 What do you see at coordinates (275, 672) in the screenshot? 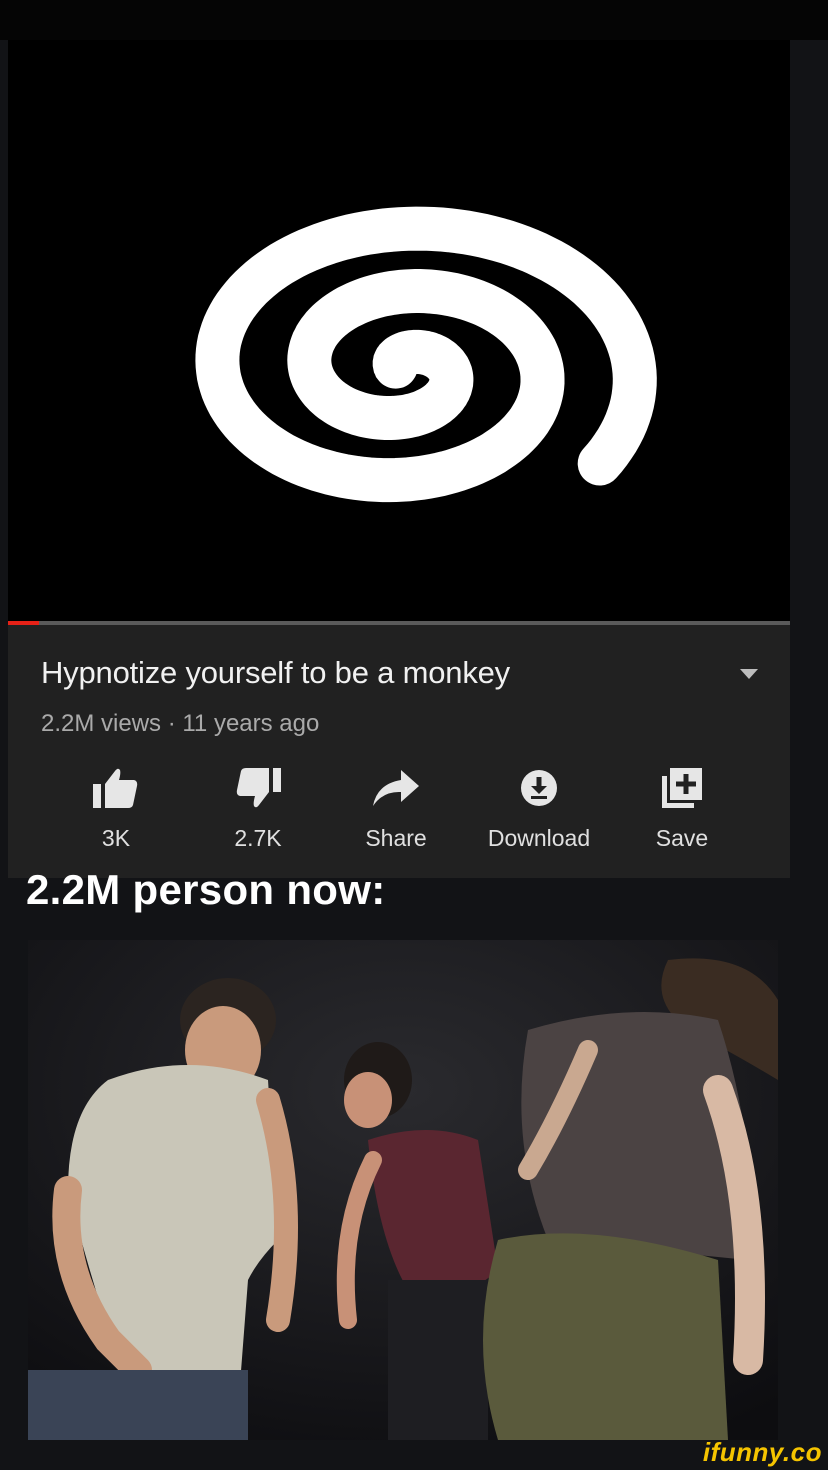
I see `video-title: Hypnotize yourself to be a monkey` at bounding box center [275, 672].